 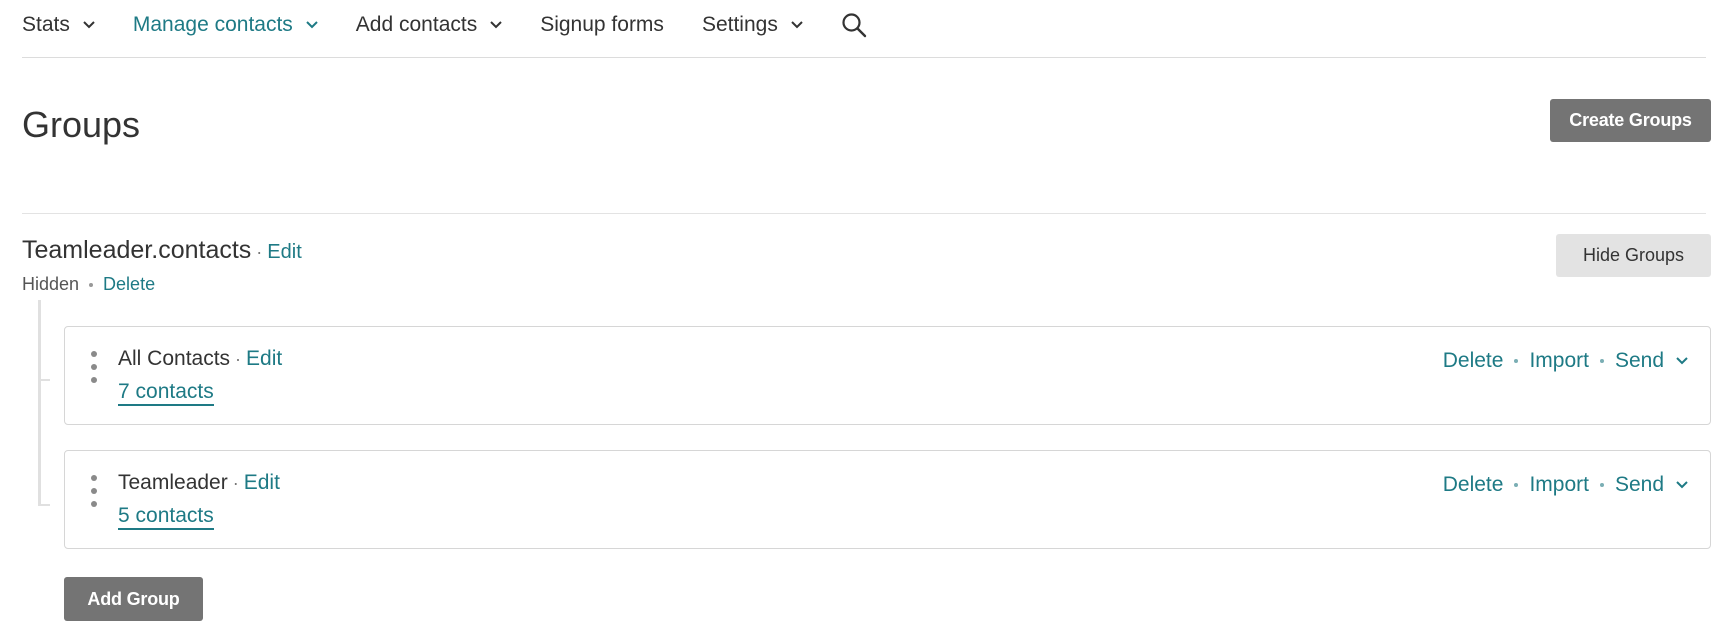 I want to click on category-edit-link: Edit, so click(x=284, y=252).